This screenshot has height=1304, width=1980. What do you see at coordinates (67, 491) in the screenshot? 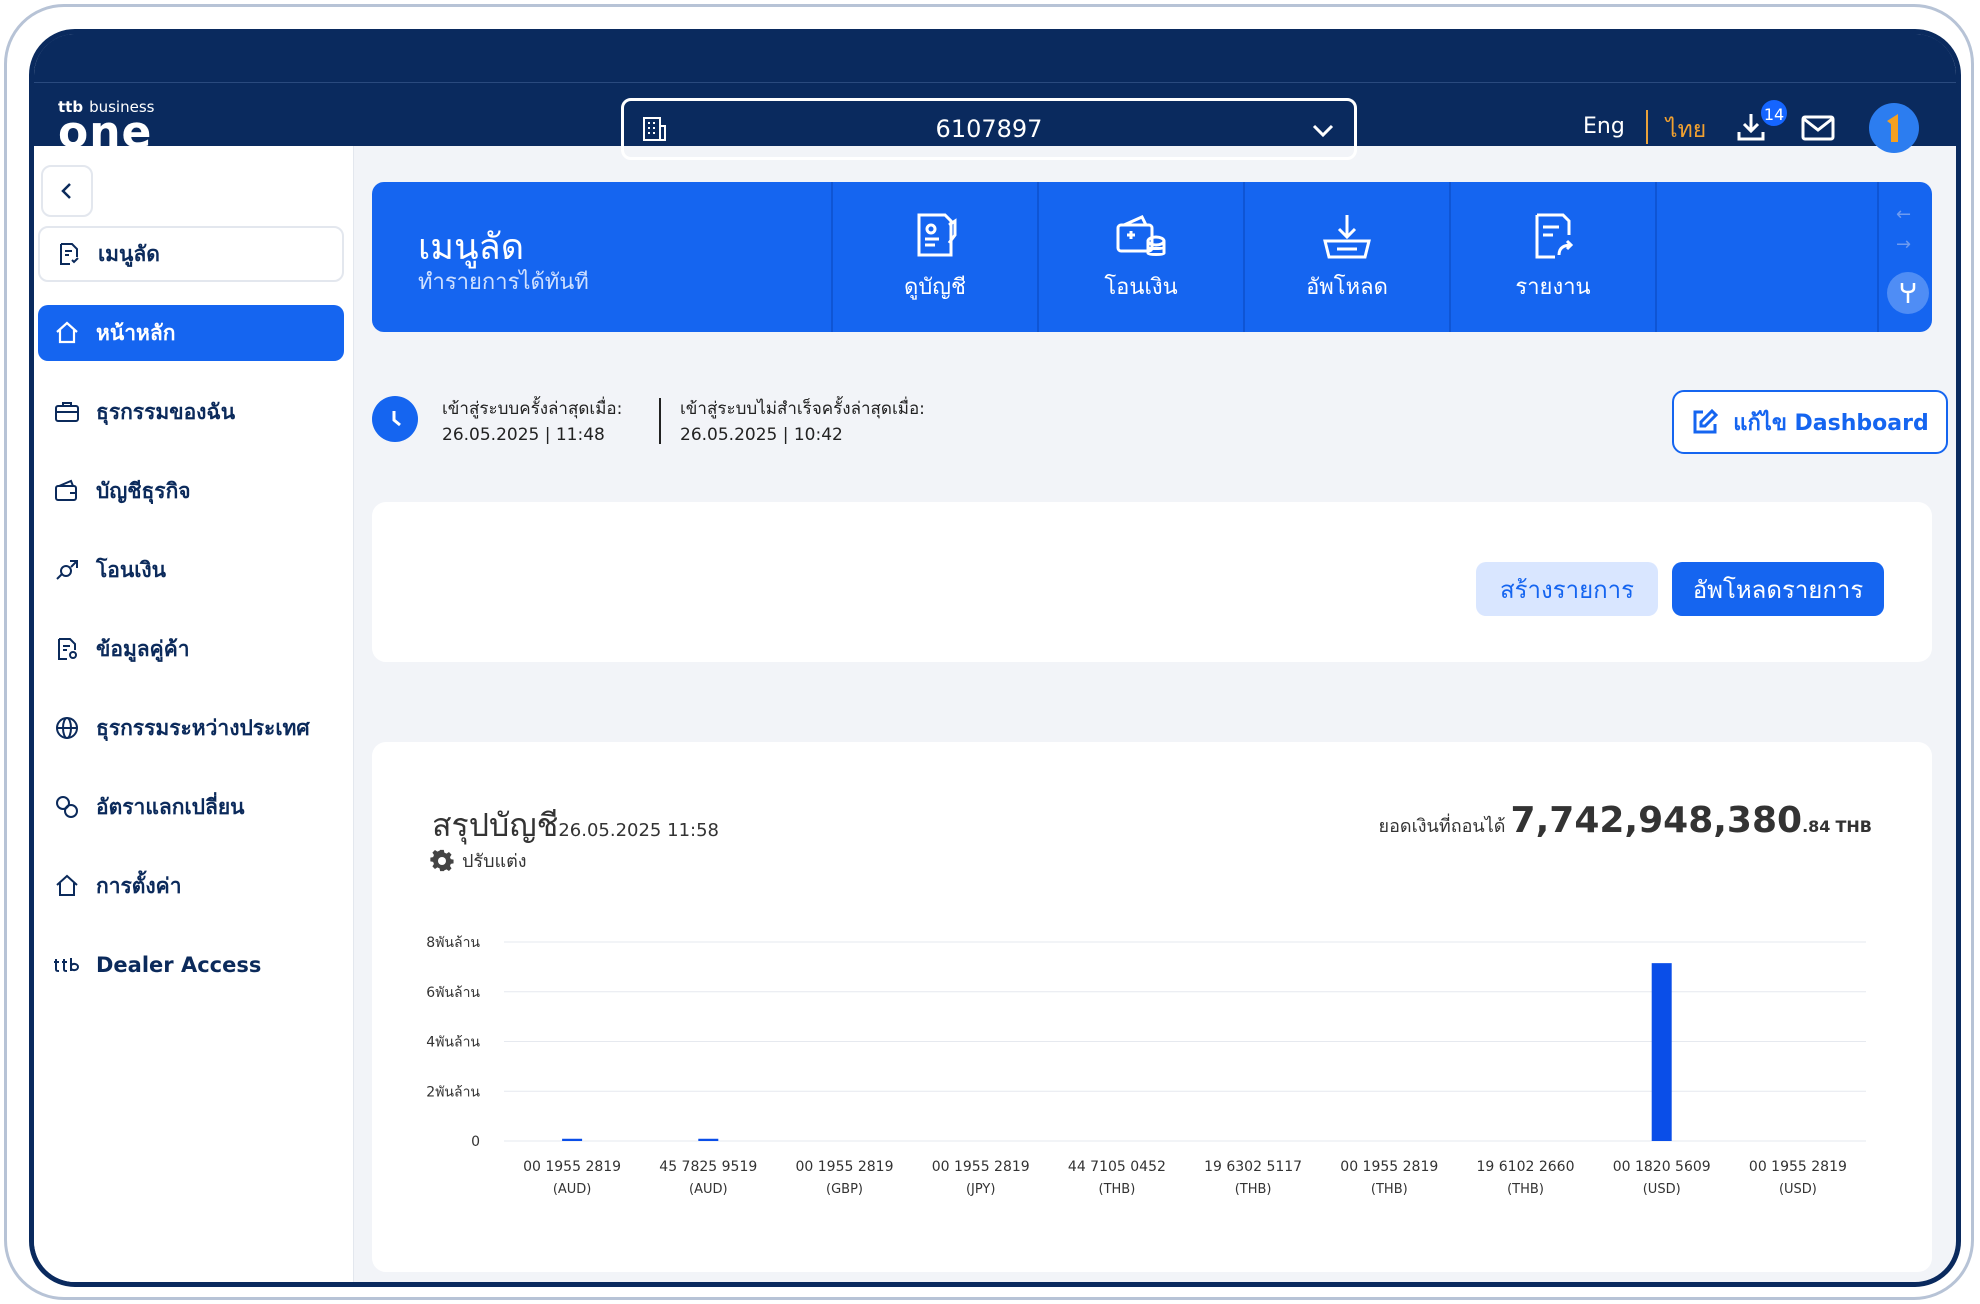
I see `wallet-icon` at bounding box center [67, 491].